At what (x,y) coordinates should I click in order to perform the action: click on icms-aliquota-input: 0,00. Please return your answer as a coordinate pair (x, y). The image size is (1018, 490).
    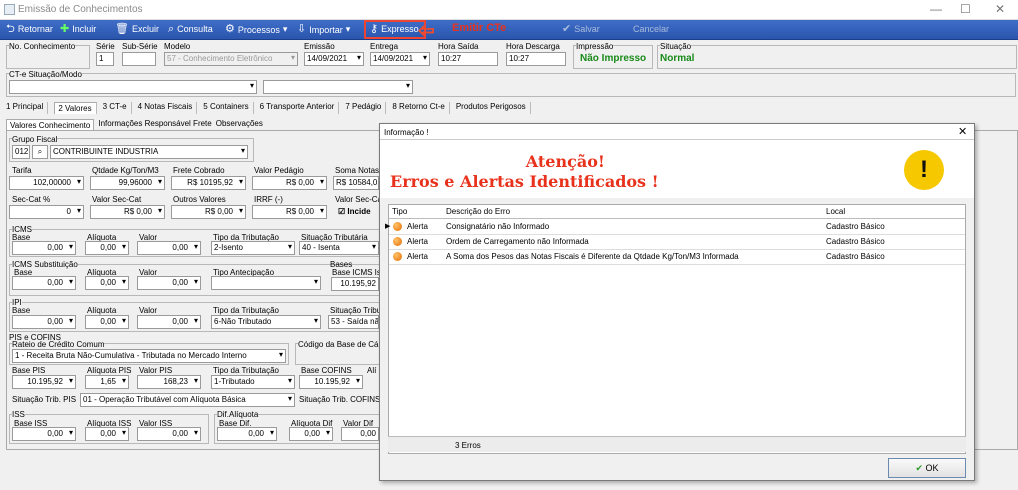
    Looking at the image, I should click on (107, 248).